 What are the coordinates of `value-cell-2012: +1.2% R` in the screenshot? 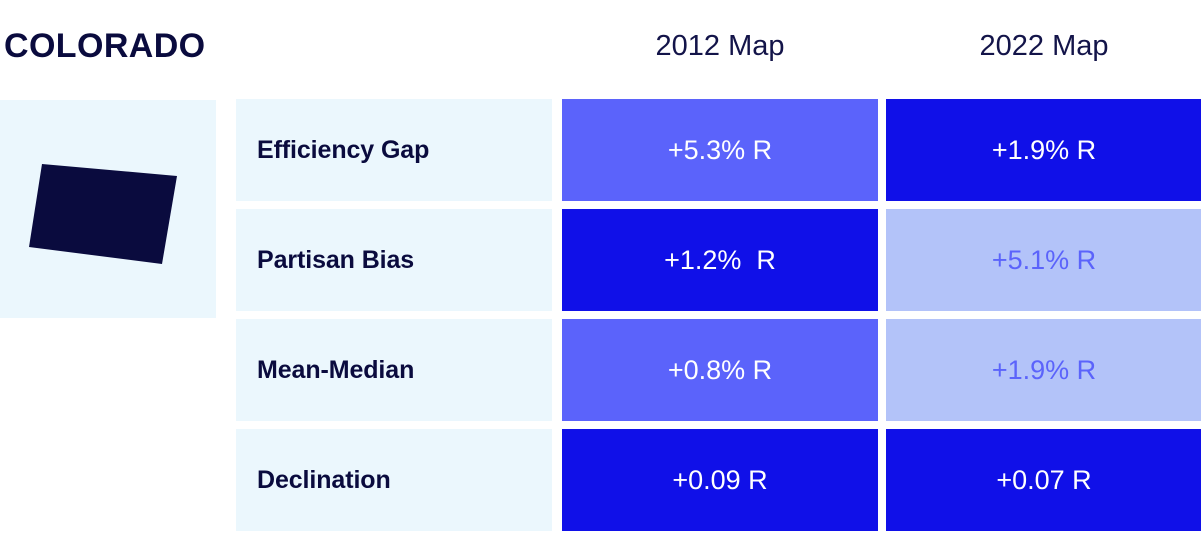 It's located at (720, 260).